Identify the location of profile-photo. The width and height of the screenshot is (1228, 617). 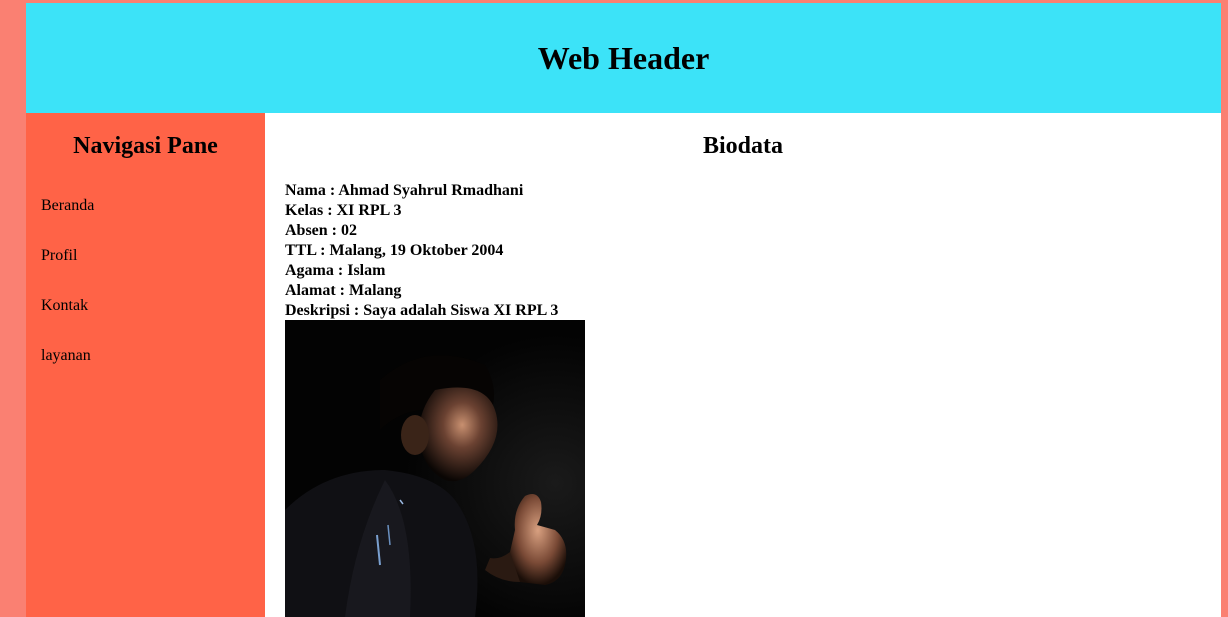
(435, 468).